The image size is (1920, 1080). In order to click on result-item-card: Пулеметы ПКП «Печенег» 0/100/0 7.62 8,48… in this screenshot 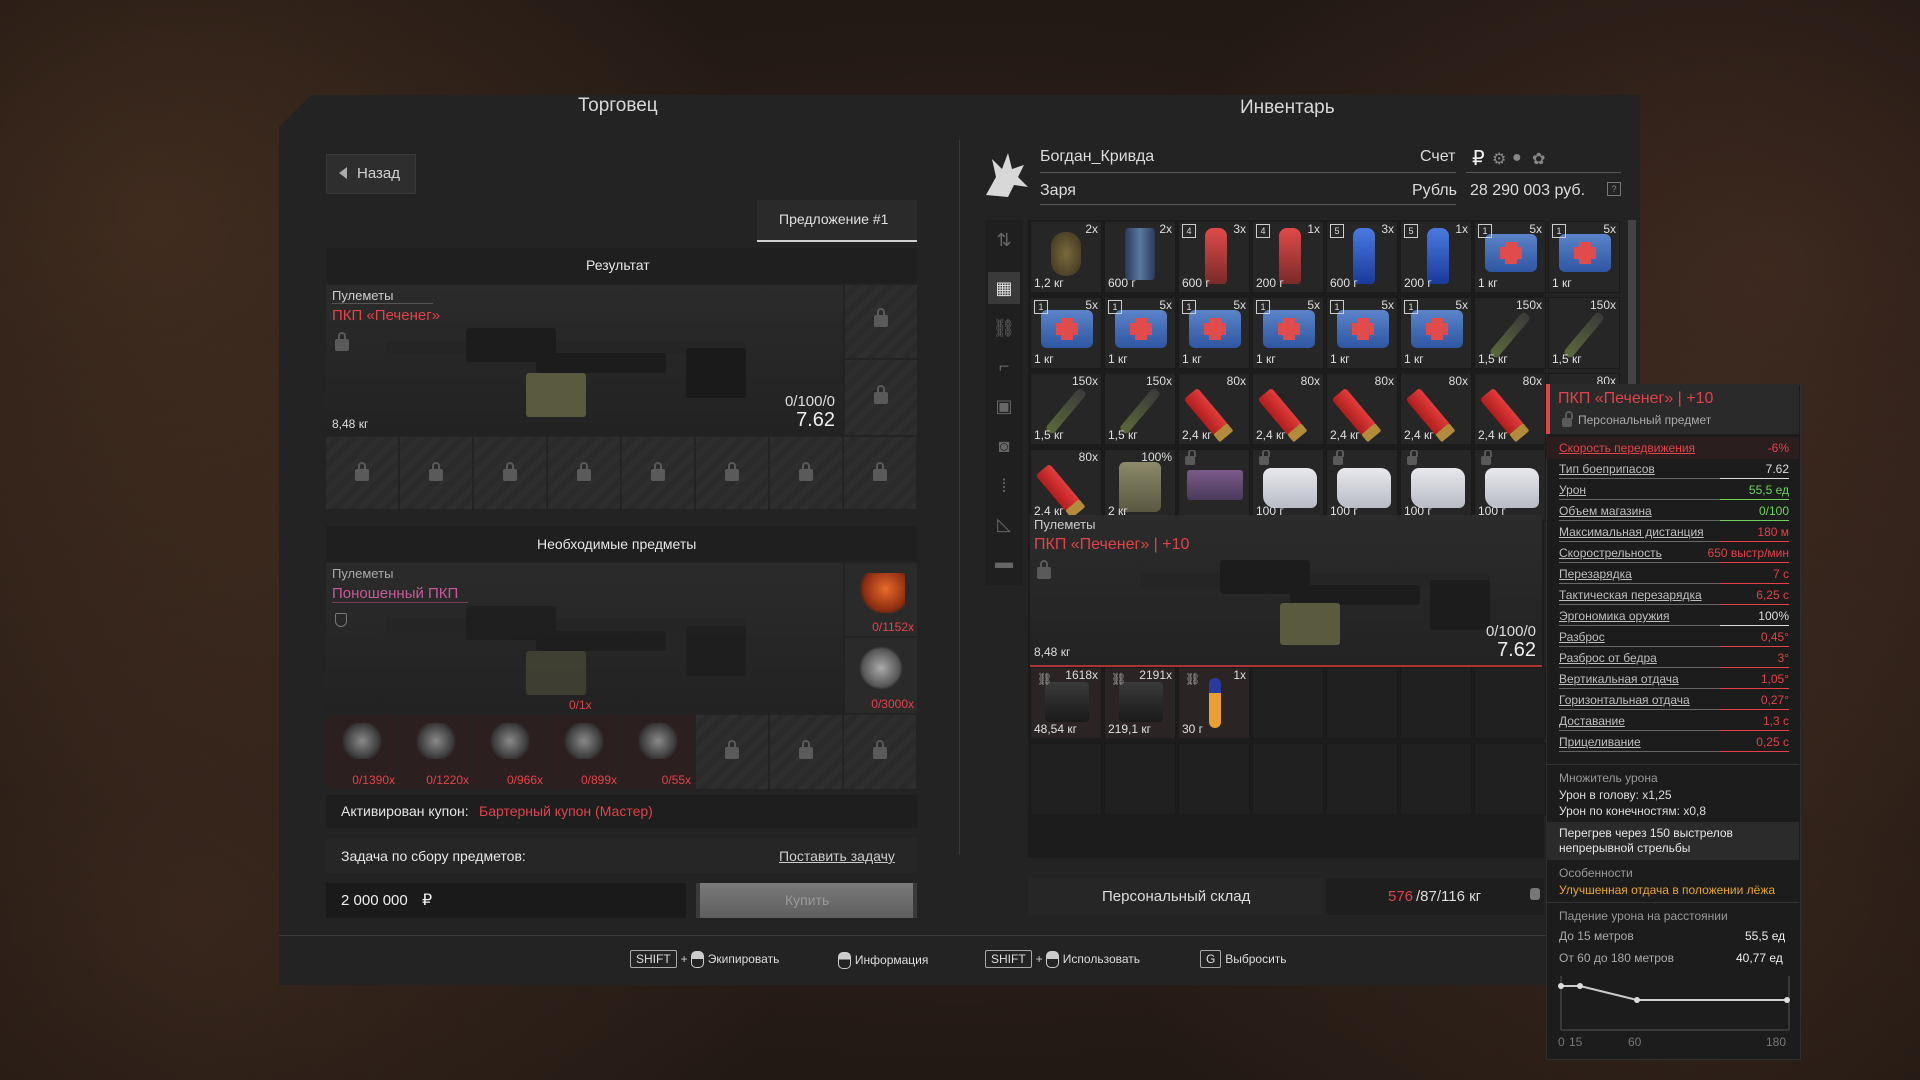, I will do `click(584, 360)`.